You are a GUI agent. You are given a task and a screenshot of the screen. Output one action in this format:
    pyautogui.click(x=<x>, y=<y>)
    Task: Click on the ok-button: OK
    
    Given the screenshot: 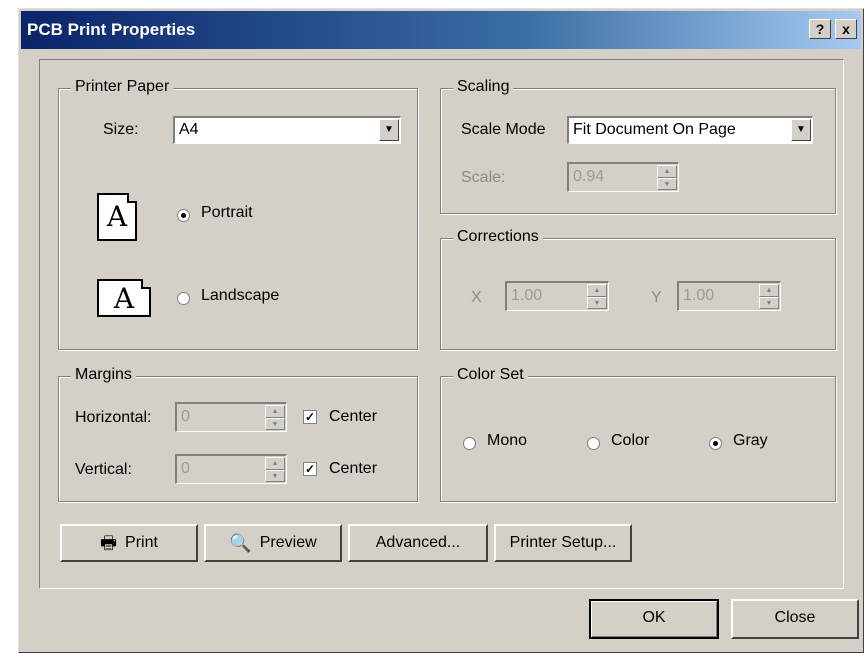 What is the action you would take?
    pyautogui.click(x=654, y=619)
    